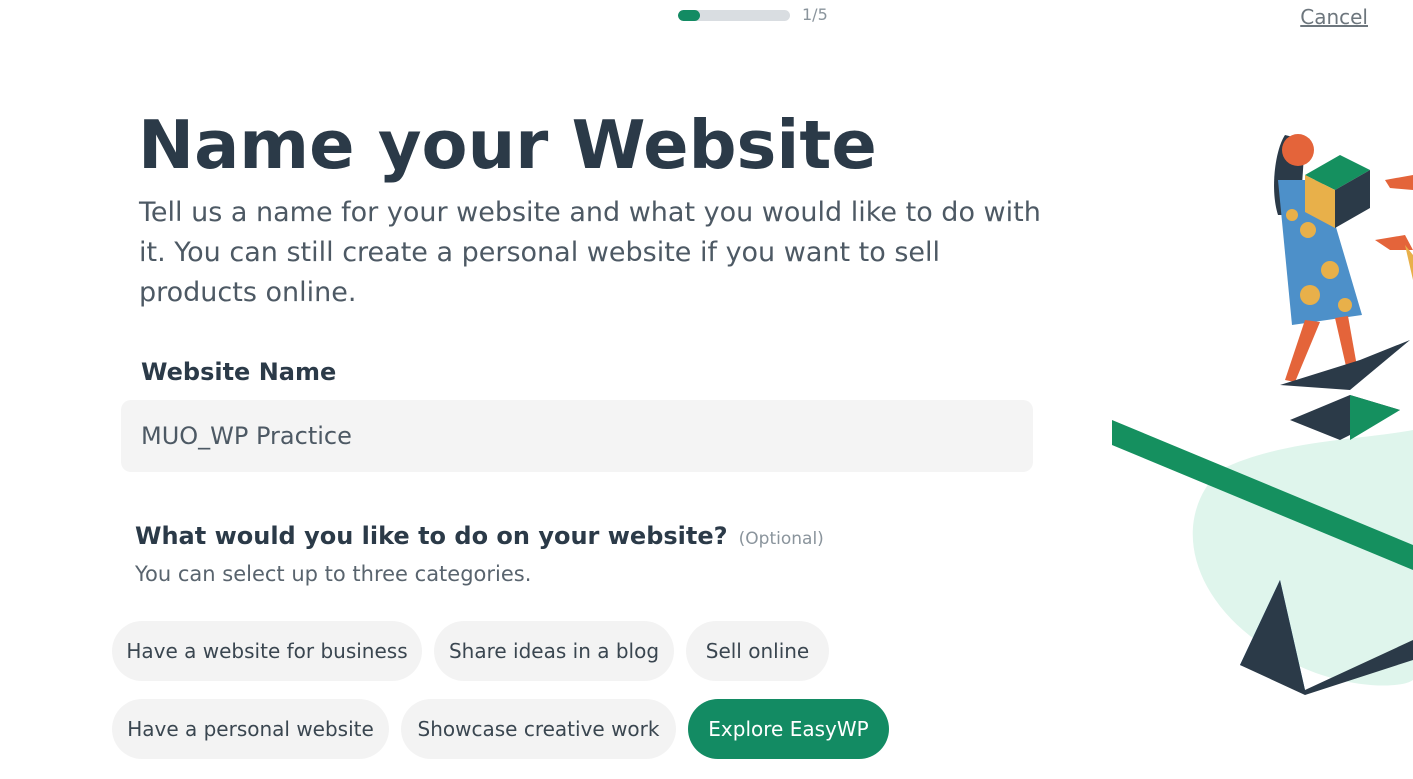 The image size is (1413, 779). Describe the element at coordinates (788, 729) in the screenshot. I see `chip-explore-easywp: Explore EasyWP` at that location.